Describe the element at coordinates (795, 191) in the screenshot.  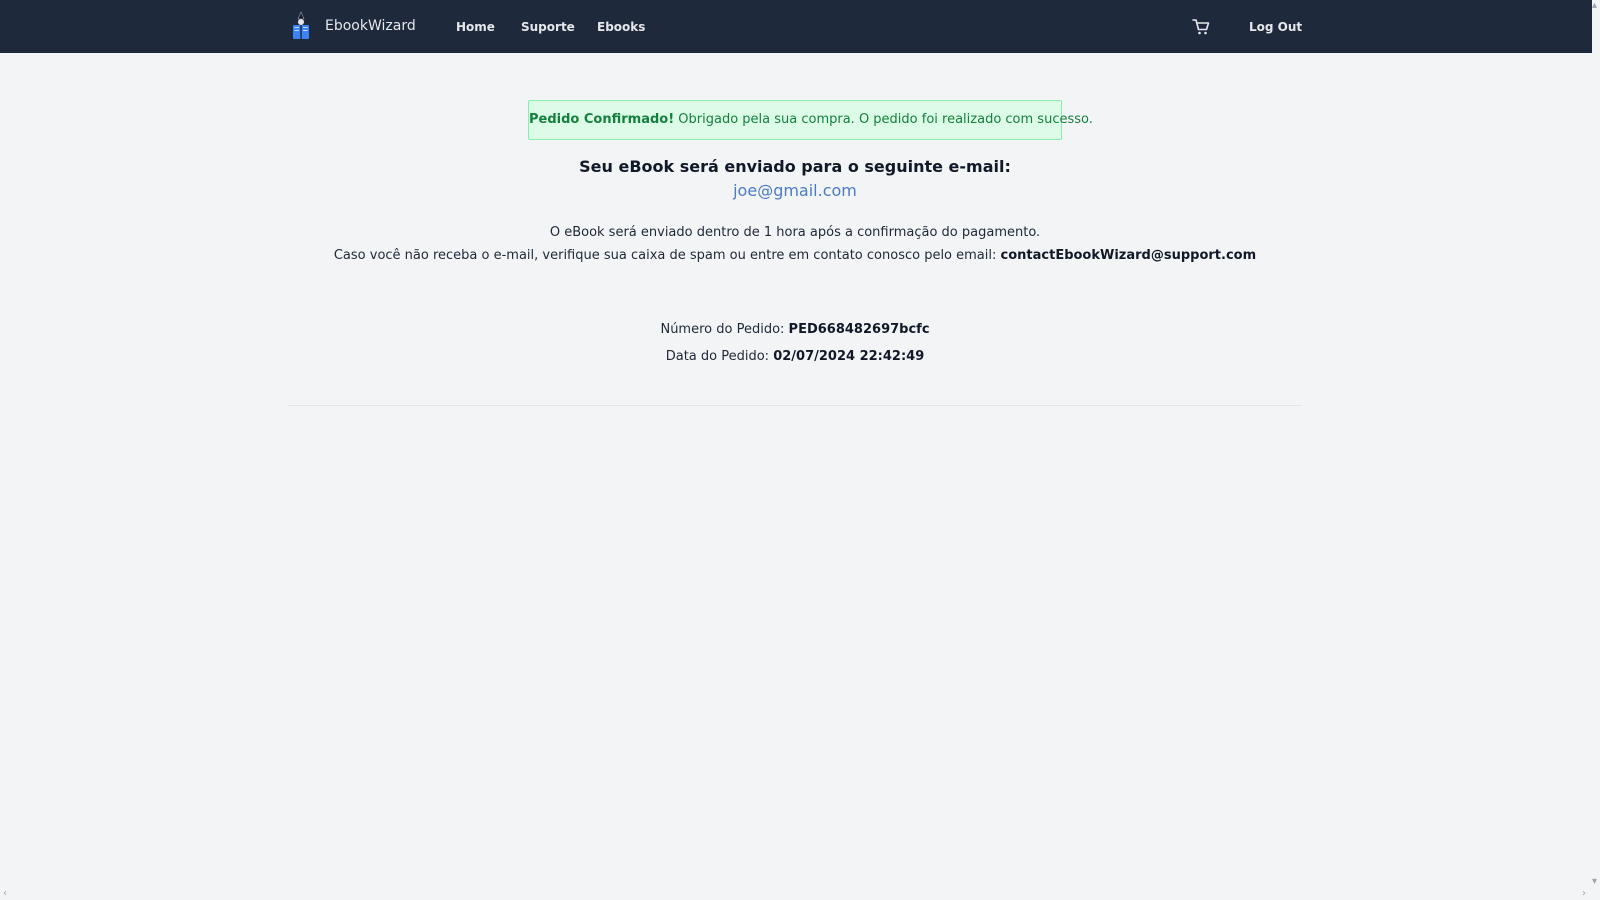
I see `recipient-email: joe@gmail.com` at that location.